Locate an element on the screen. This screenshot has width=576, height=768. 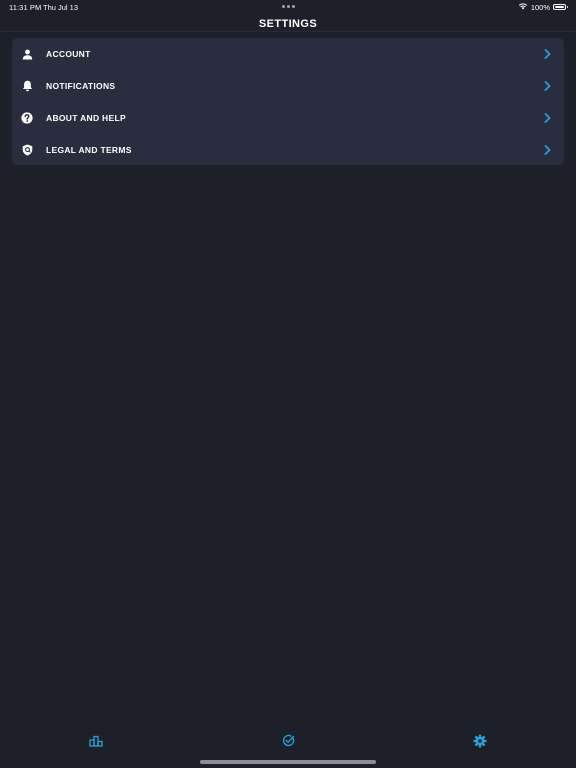
tab-bar is located at coordinates (288, 743).